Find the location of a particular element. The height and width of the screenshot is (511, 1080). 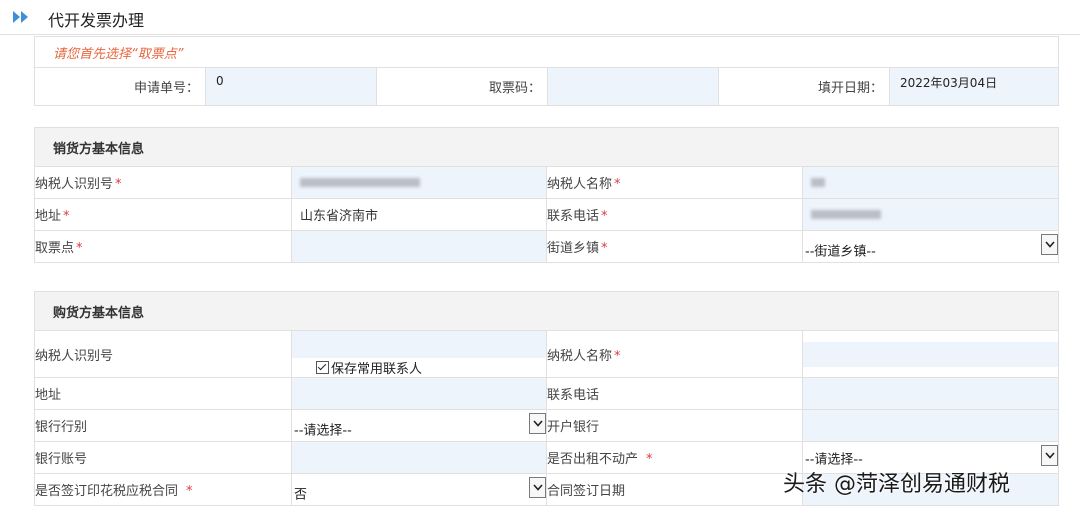

page-title: 代开发票办理 is located at coordinates (96, 20).